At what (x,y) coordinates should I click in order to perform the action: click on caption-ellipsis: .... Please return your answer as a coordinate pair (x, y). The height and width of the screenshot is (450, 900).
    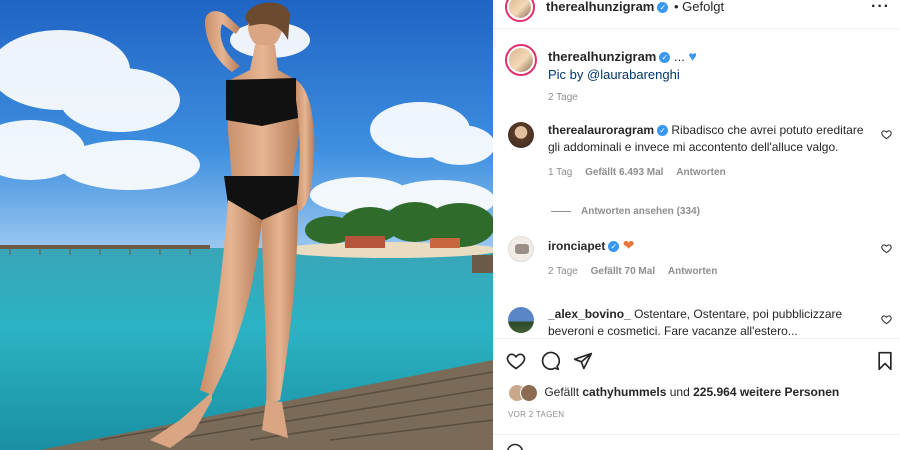
    Looking at the image, I should click on (679, 56).